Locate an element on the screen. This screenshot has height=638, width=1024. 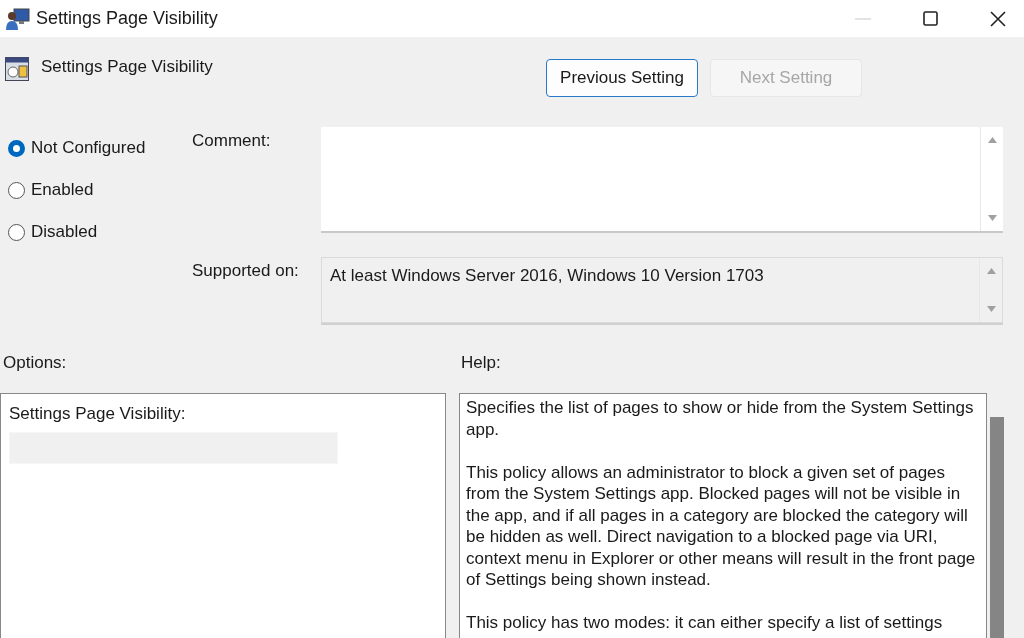
option-field-label: Settings Page Visibility: is located at coordinates (98, 414).